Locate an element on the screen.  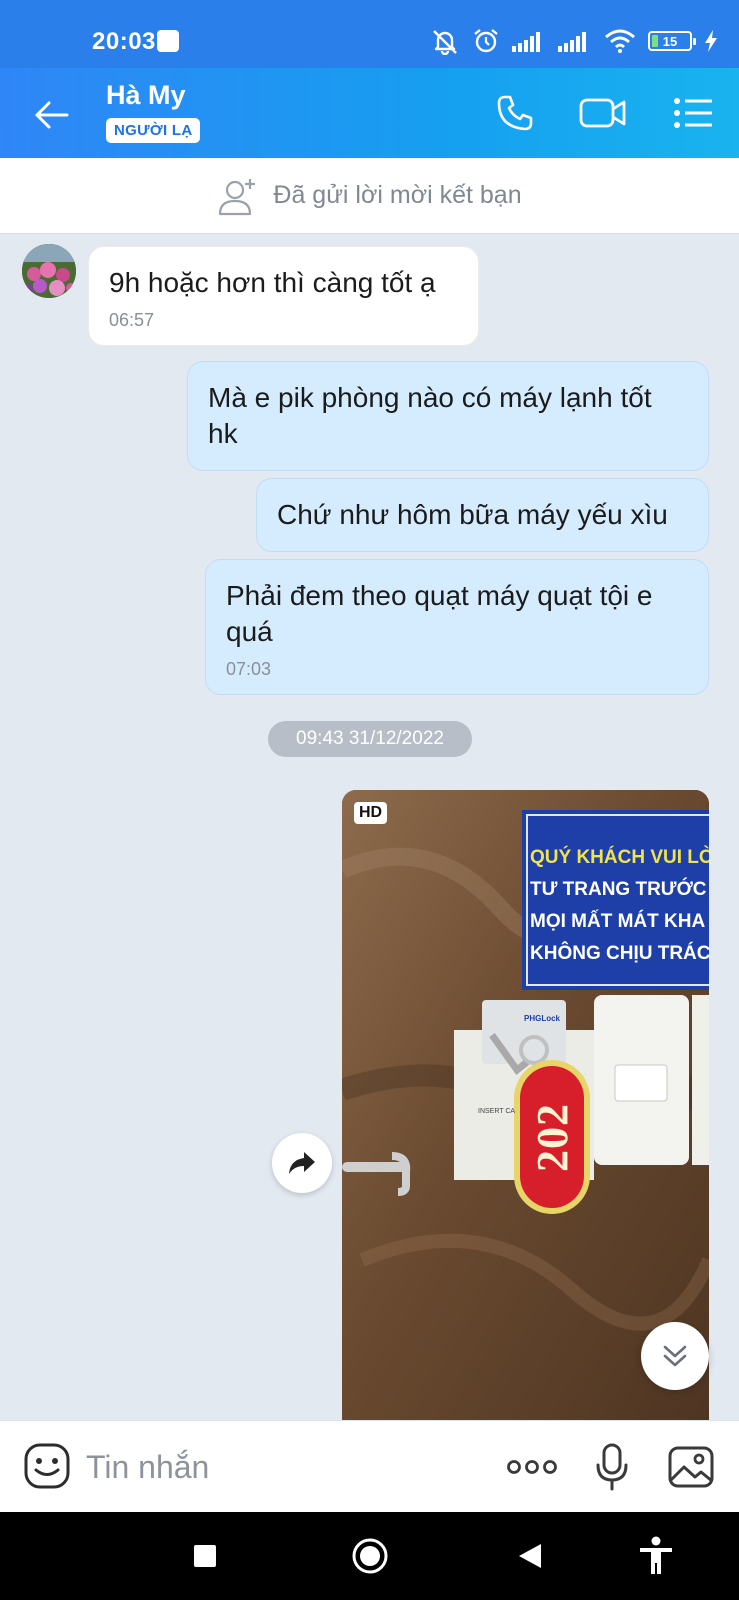
status-bar: 20:03 15 is located at coordinates (369, 34).